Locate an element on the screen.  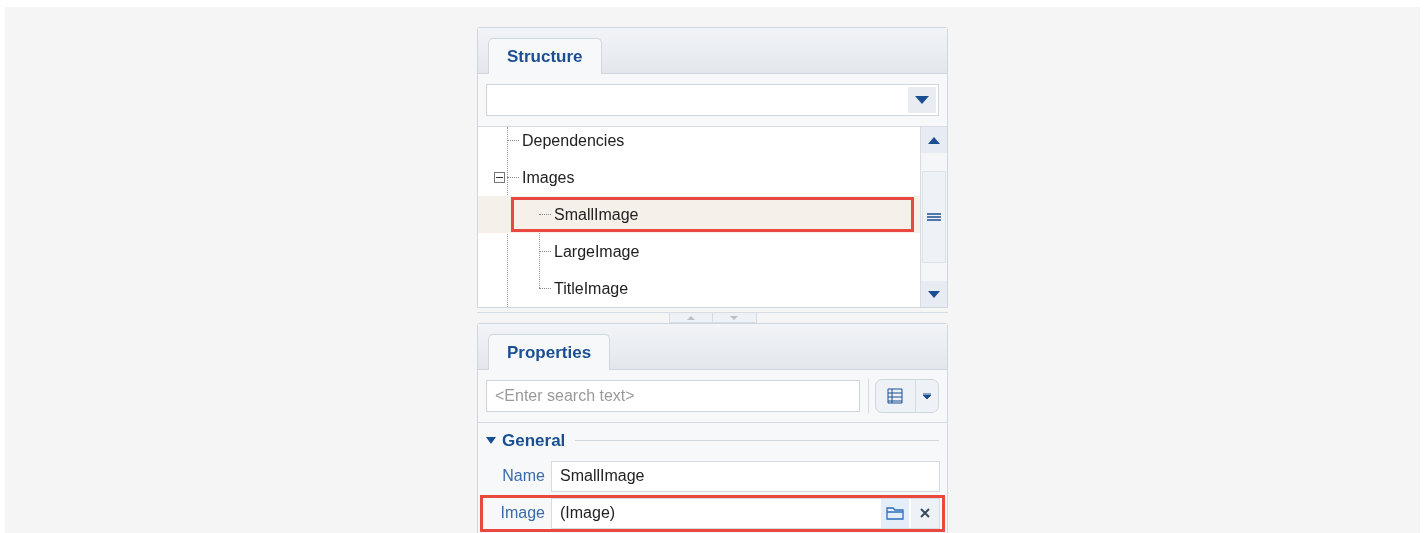
property-label: Name is located at coordinates (523, 476).